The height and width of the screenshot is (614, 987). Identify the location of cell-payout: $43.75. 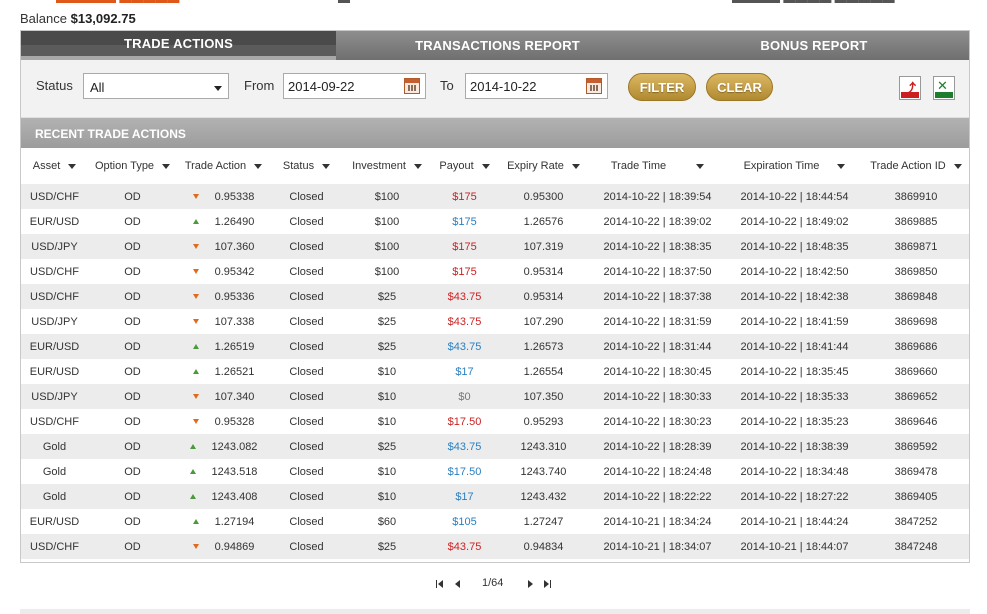
(464, 321).